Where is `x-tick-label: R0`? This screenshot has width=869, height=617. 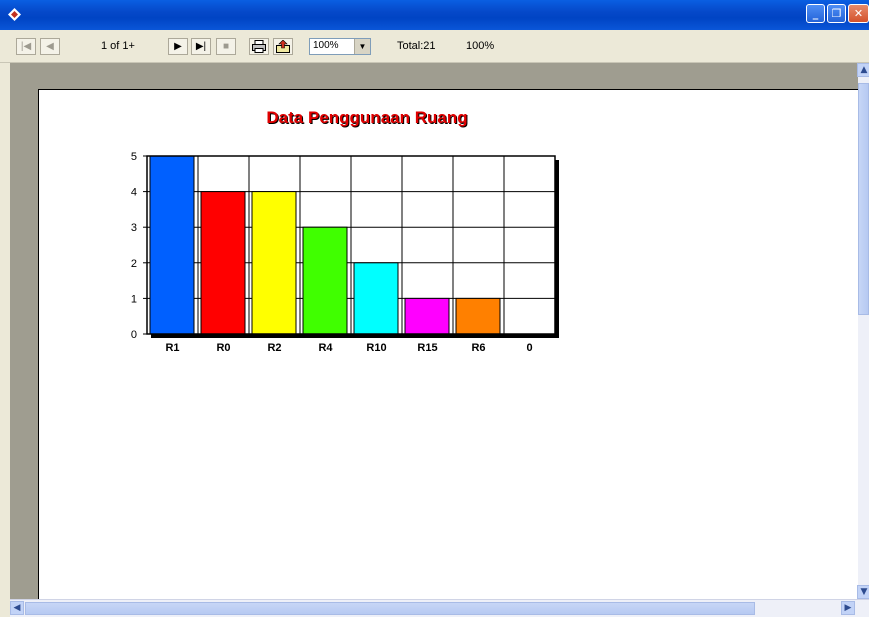 x-tick-label: R0 is located at coordinates (223, 348).